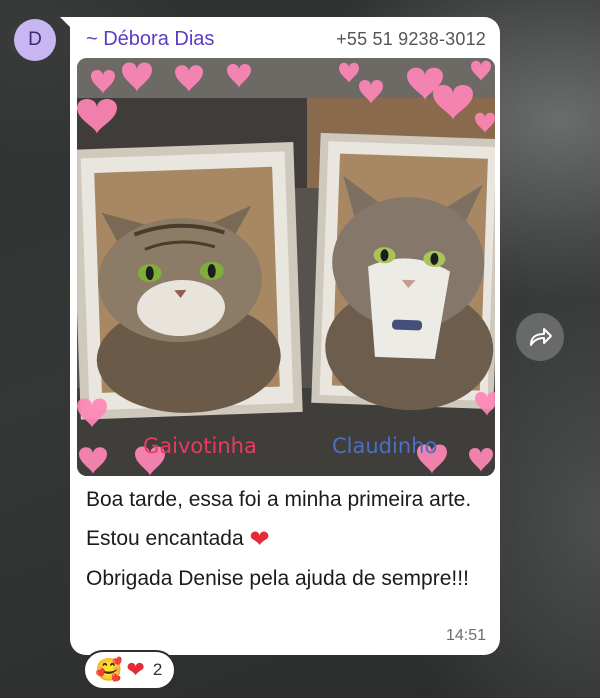 The height and width of the screenshot is (698, 600). What do you see at coordinates (109, 669) in the screenshot?
I see `smiling-hearts-icon: 🥰` at bounding box center [109, 669].